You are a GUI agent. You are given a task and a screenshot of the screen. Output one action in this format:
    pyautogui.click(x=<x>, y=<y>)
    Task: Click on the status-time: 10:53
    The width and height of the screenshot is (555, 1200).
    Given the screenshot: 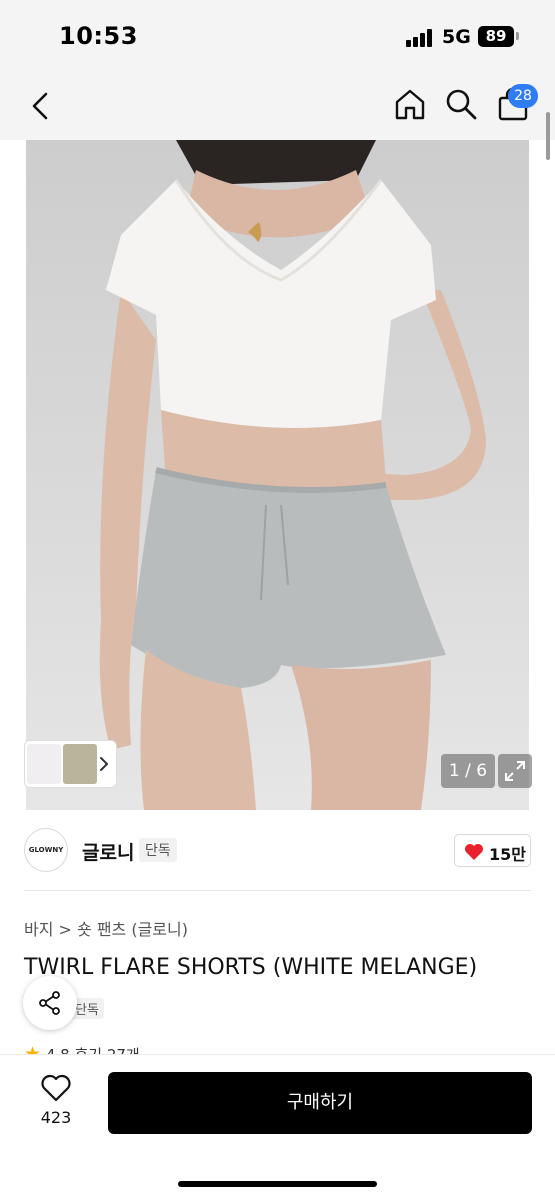 What is the action you would take?
    pyautogui.click(x=98, y=36)
    